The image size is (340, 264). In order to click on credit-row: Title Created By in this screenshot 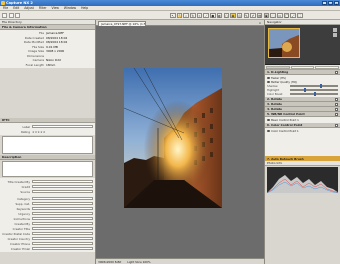, I will do `click(47, 181)`.